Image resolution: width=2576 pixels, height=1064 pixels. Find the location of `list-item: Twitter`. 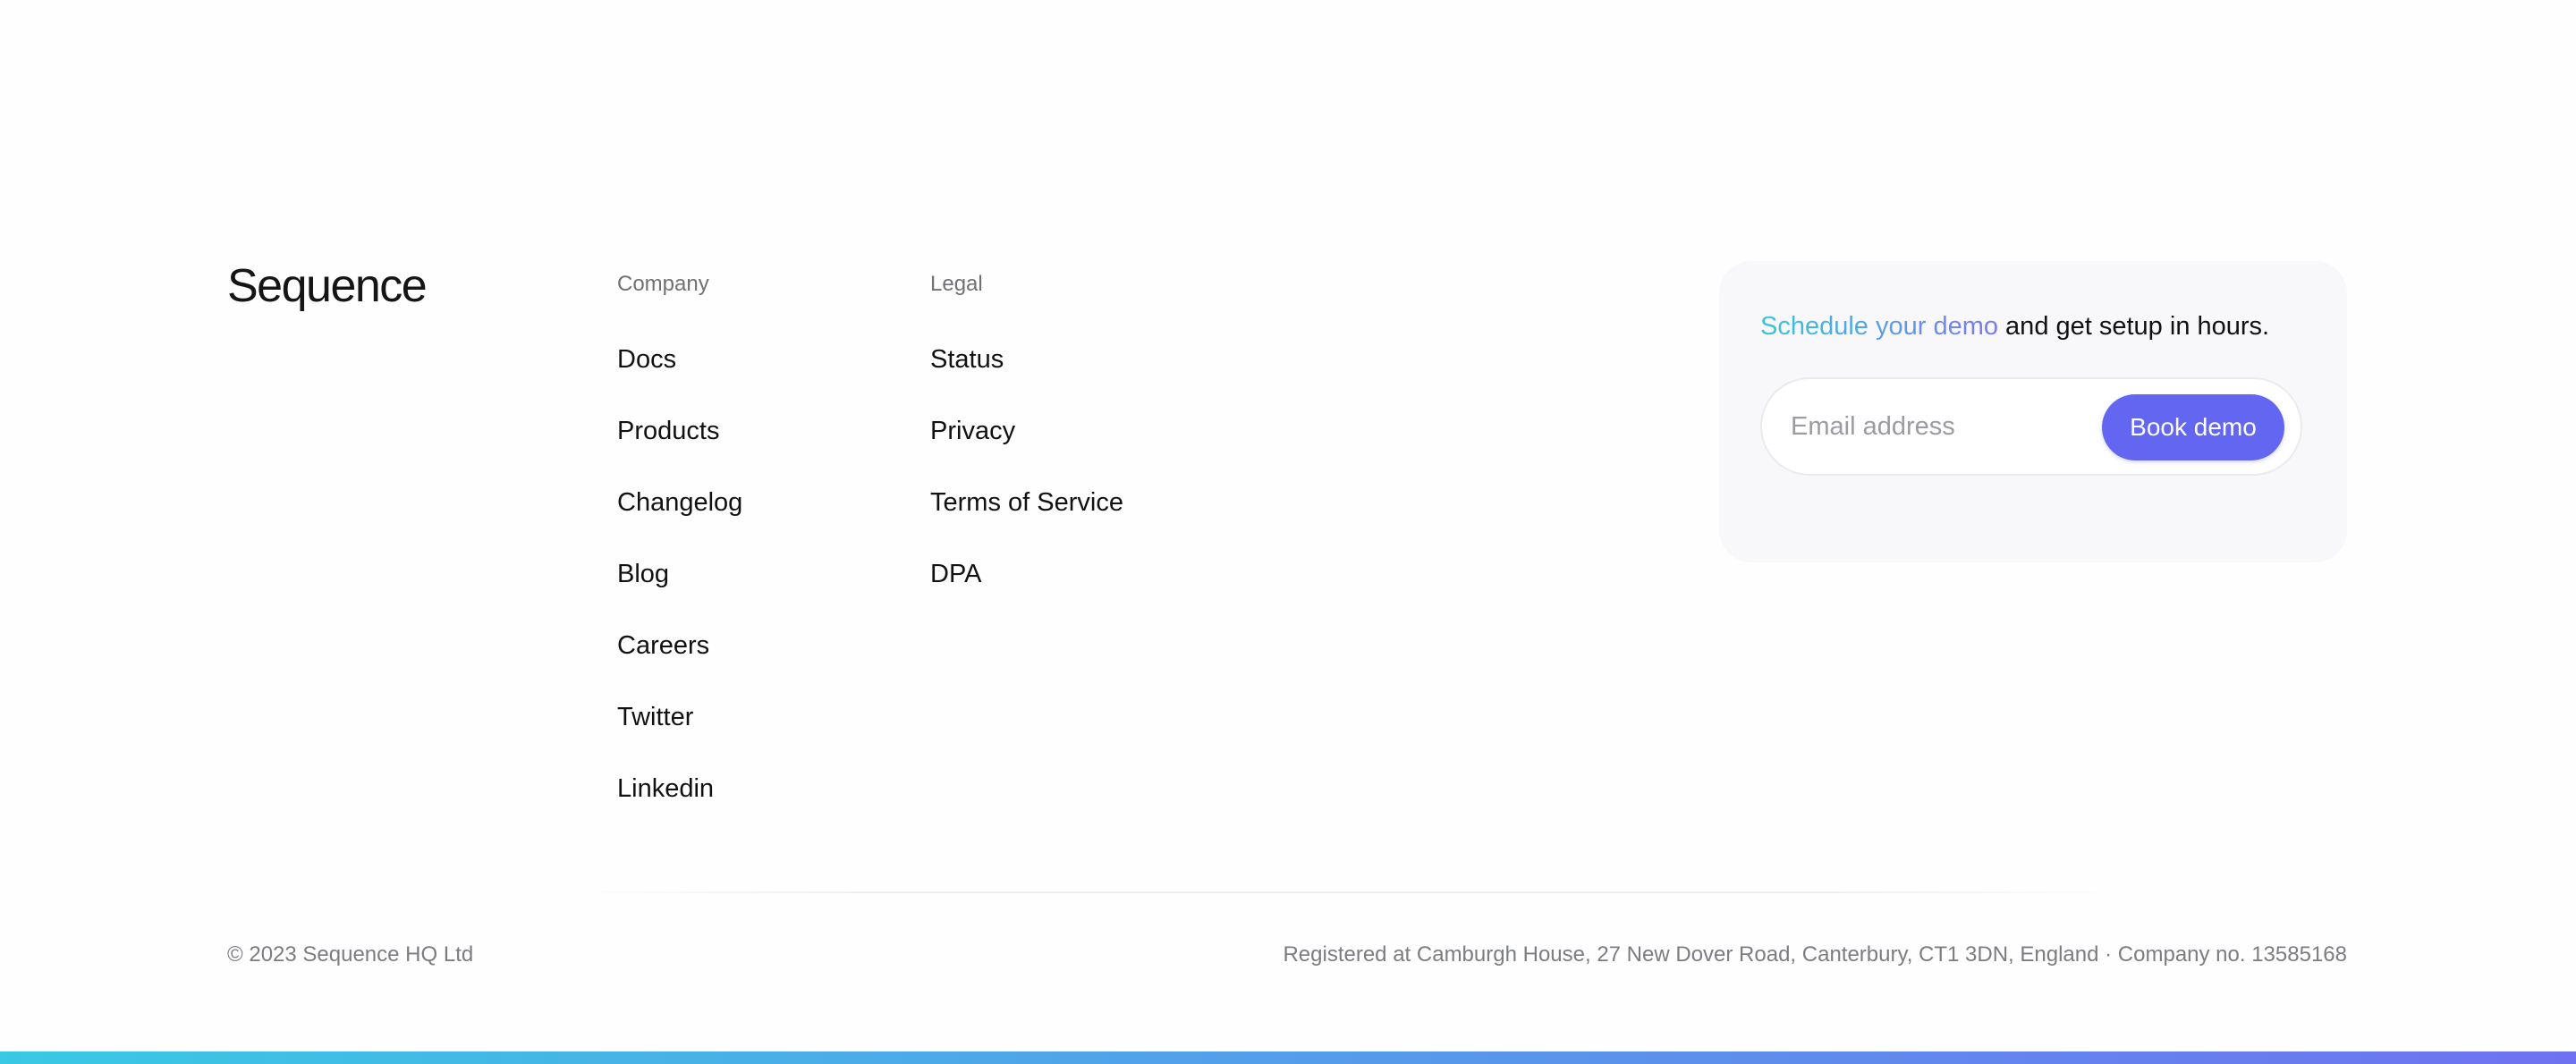

list-item: Twitter is located at coordinates (679, 735).